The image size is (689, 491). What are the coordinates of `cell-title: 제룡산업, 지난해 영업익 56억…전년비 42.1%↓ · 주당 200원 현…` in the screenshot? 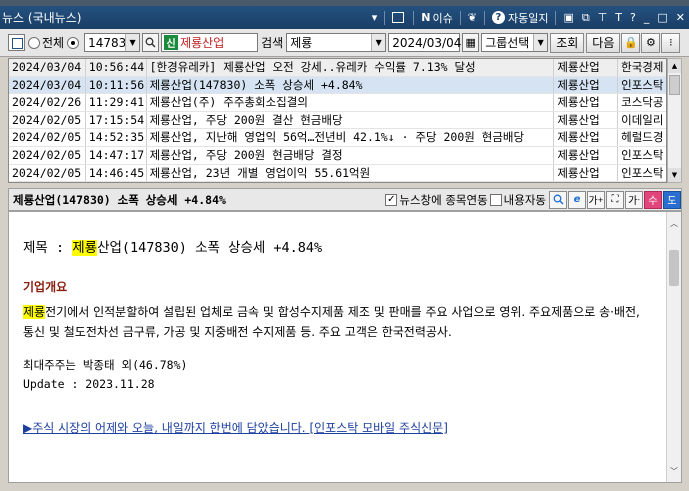 It's located at (351, 137).